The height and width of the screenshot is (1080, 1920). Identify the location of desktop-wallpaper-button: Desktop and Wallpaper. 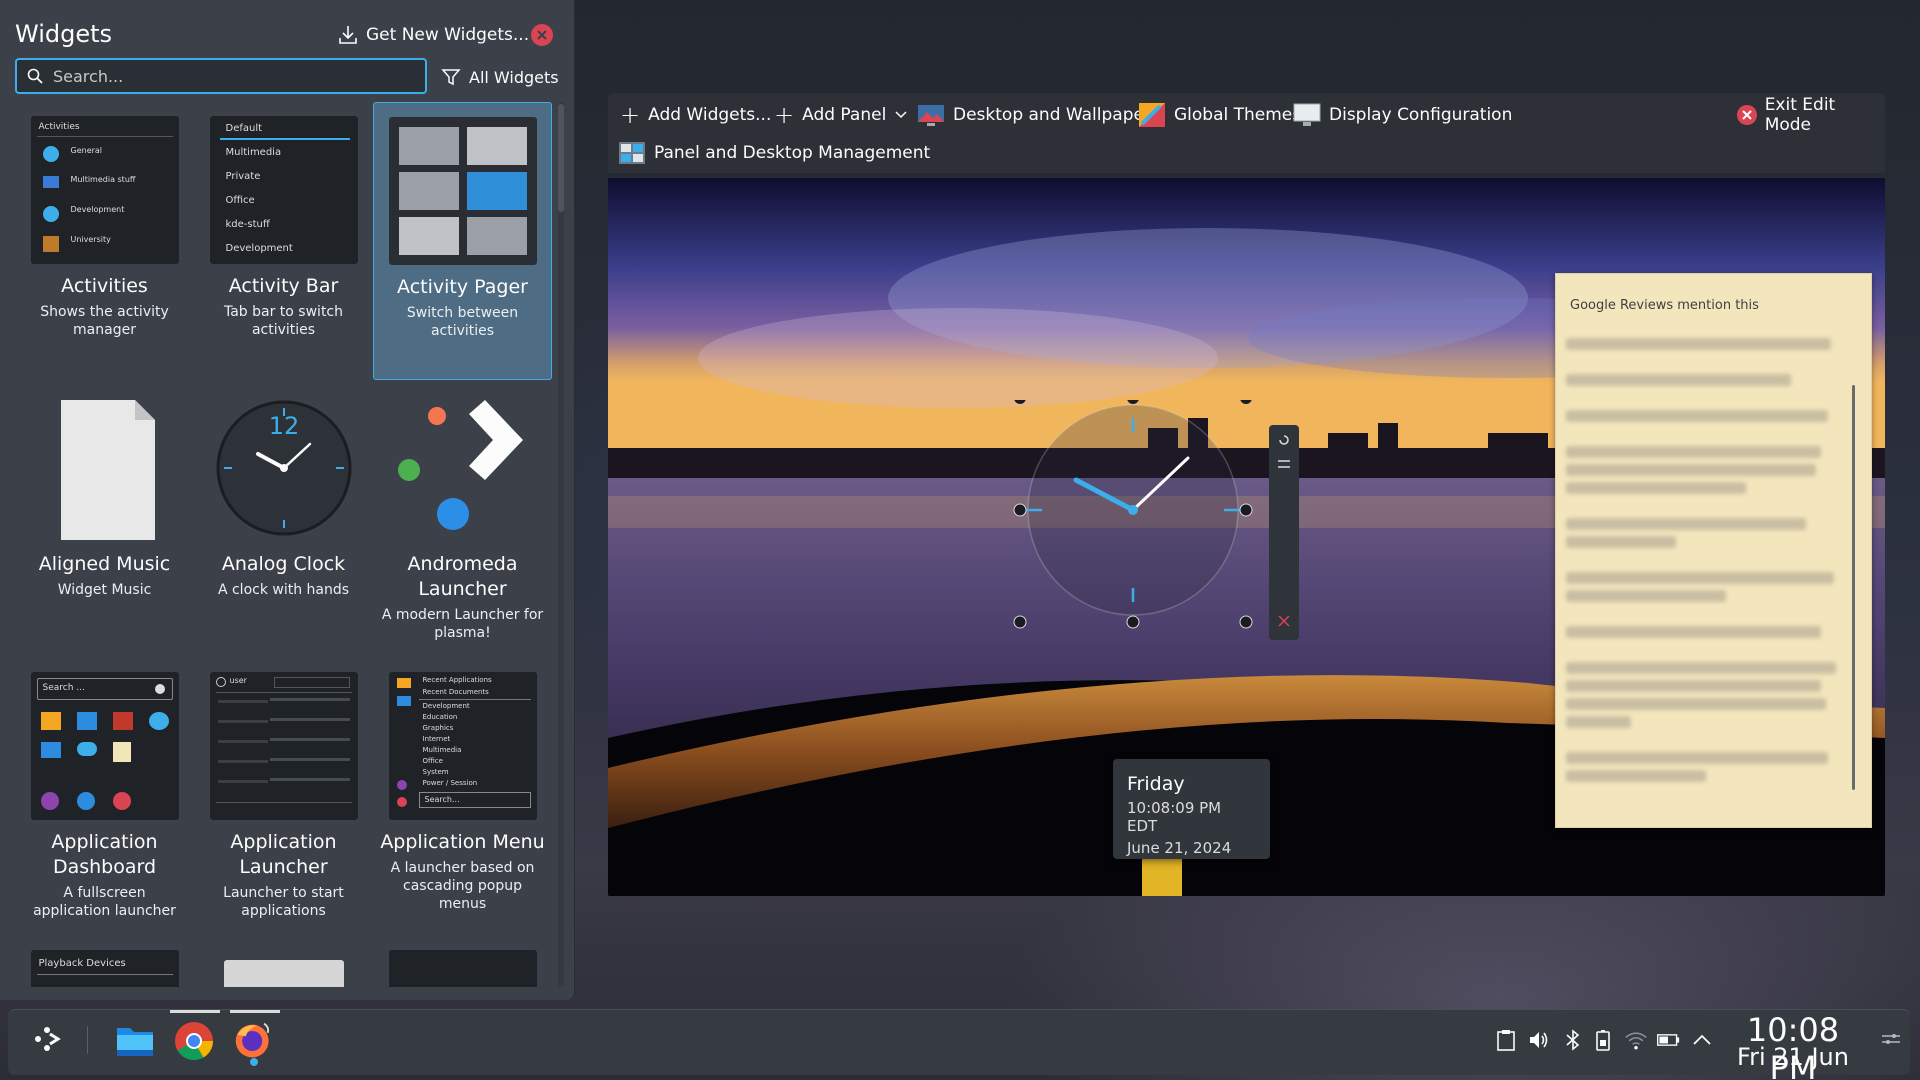
(1034, 115).